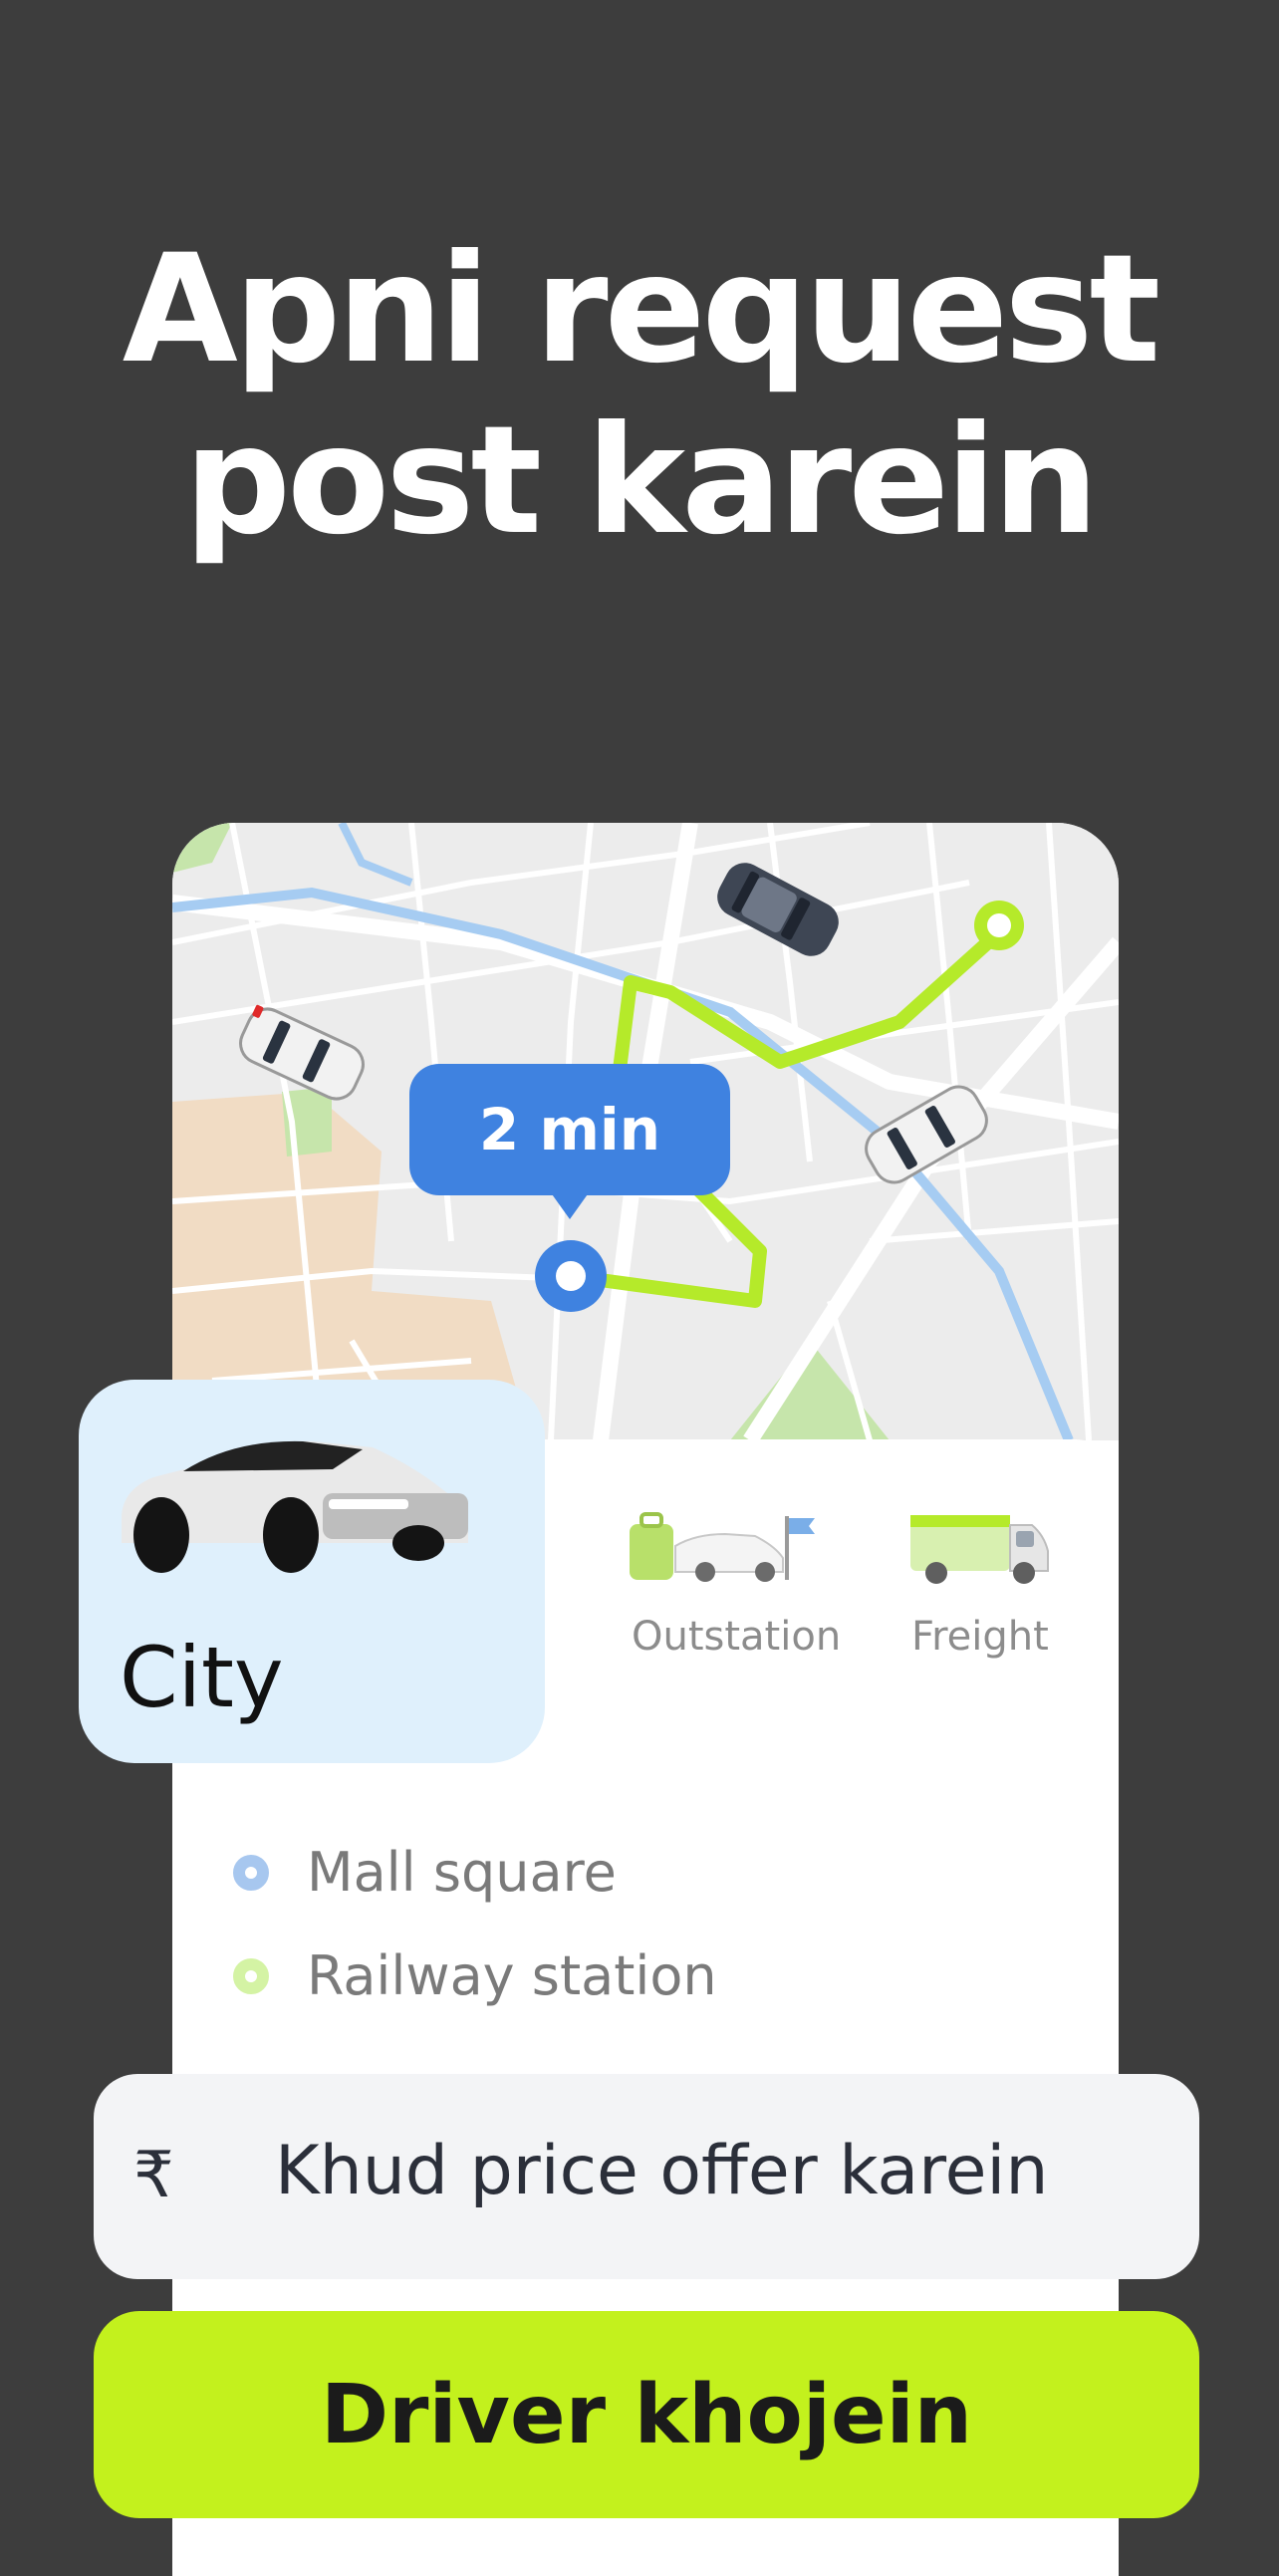  Describe the element at coordinates (251, 1975) in the screenshot. I see `destination-dot-icon` at that location.